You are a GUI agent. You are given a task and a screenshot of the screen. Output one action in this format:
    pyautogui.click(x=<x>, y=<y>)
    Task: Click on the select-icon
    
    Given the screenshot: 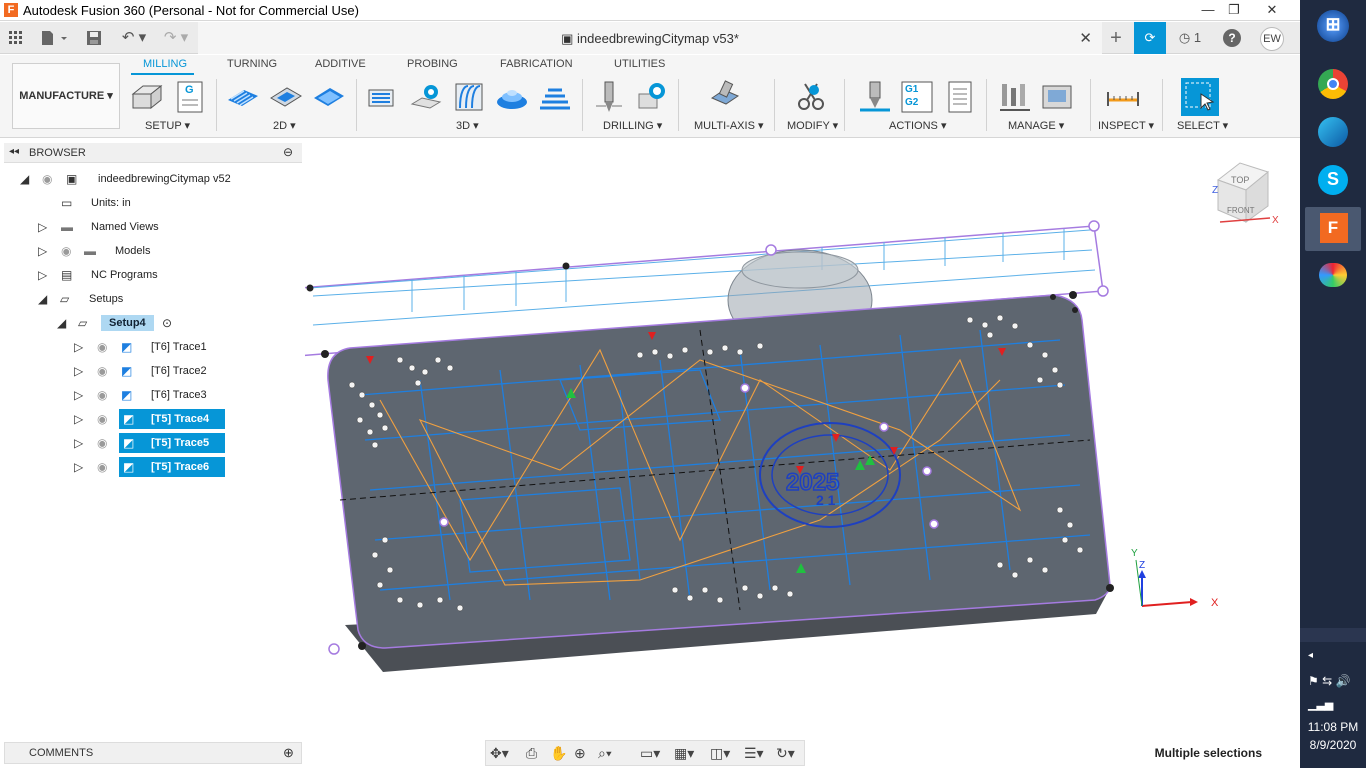 What is the action you would take?
    pyautogui.click(x=1200, y=97)
    